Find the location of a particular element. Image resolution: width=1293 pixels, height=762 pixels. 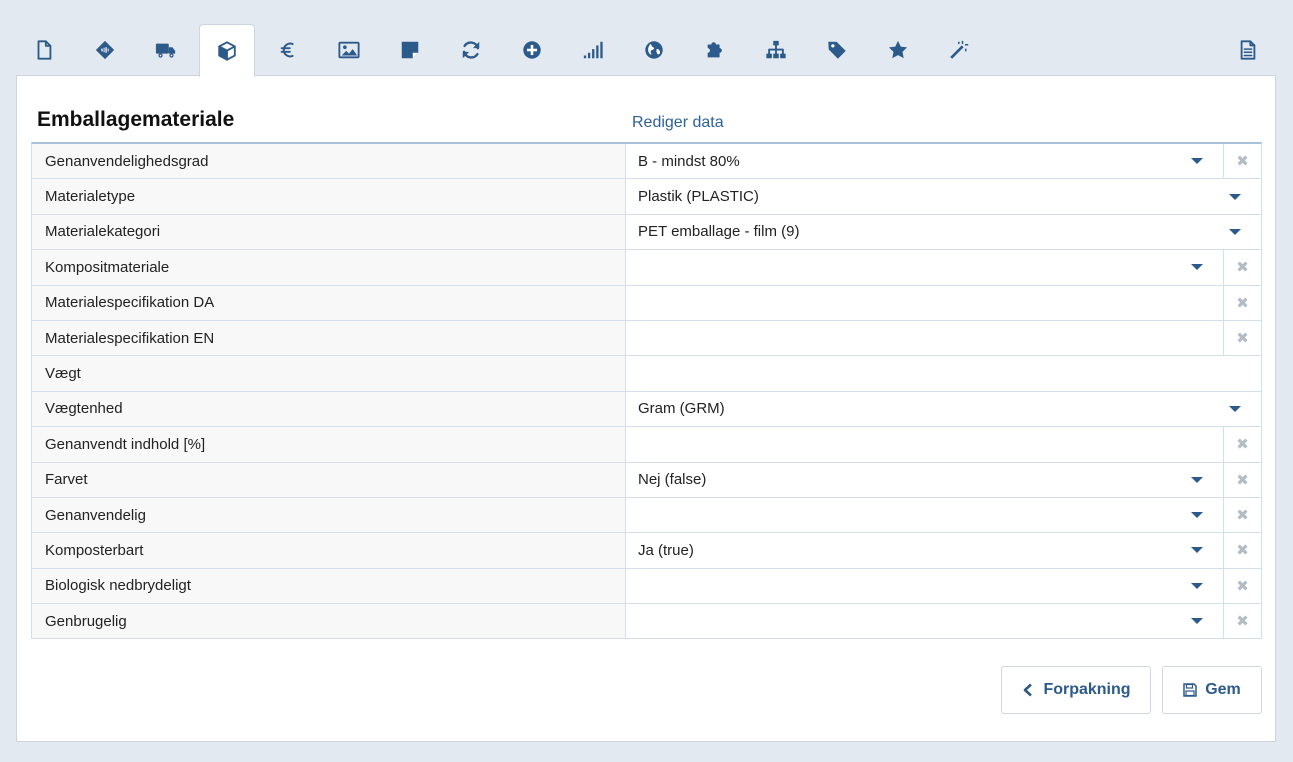

tab-document is located at coordinates (44, 50).